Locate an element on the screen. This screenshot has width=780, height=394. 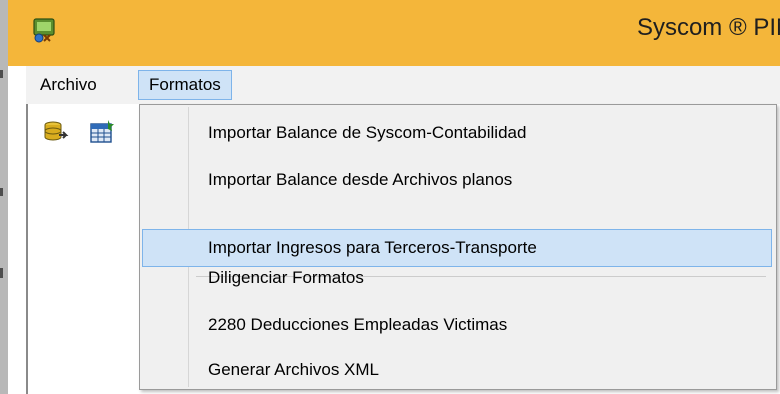
menu-item-2280-deducciones: 2280 Deducciones Empleadas Victimas is located at coordinates (457, 325).